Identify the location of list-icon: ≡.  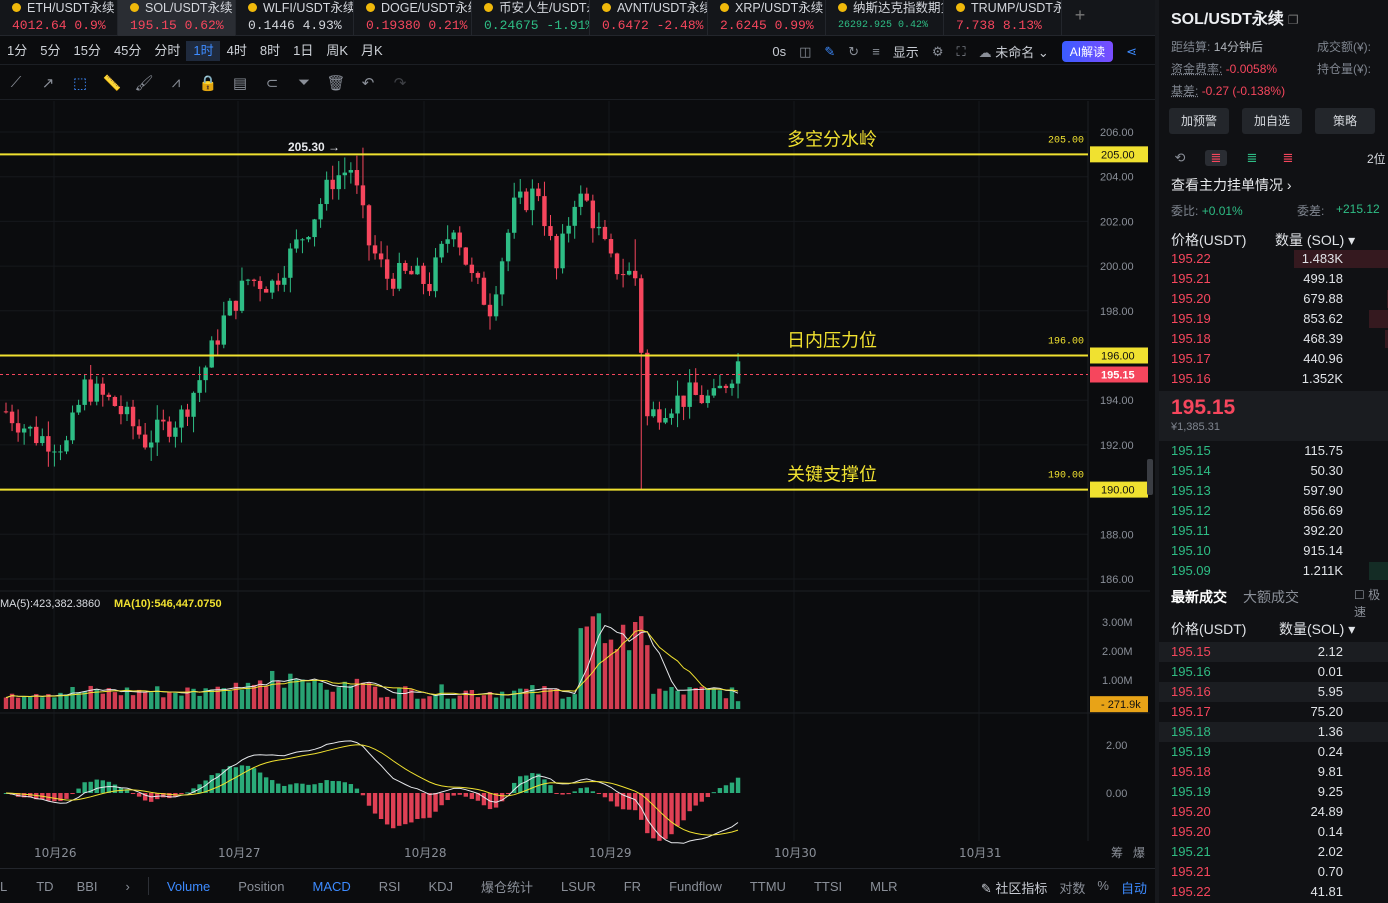
(876, 51).